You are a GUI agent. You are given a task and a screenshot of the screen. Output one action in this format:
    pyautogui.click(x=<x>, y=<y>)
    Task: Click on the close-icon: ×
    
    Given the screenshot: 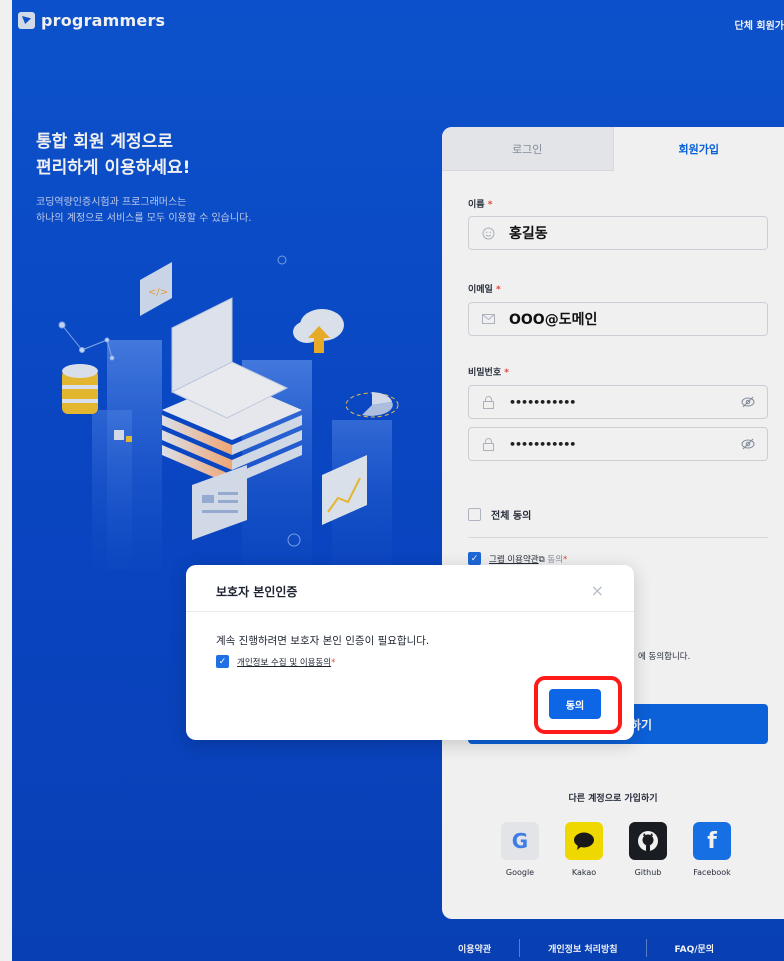 What is the action you would take?
    pyautogui.click(x=597, y=590)
    